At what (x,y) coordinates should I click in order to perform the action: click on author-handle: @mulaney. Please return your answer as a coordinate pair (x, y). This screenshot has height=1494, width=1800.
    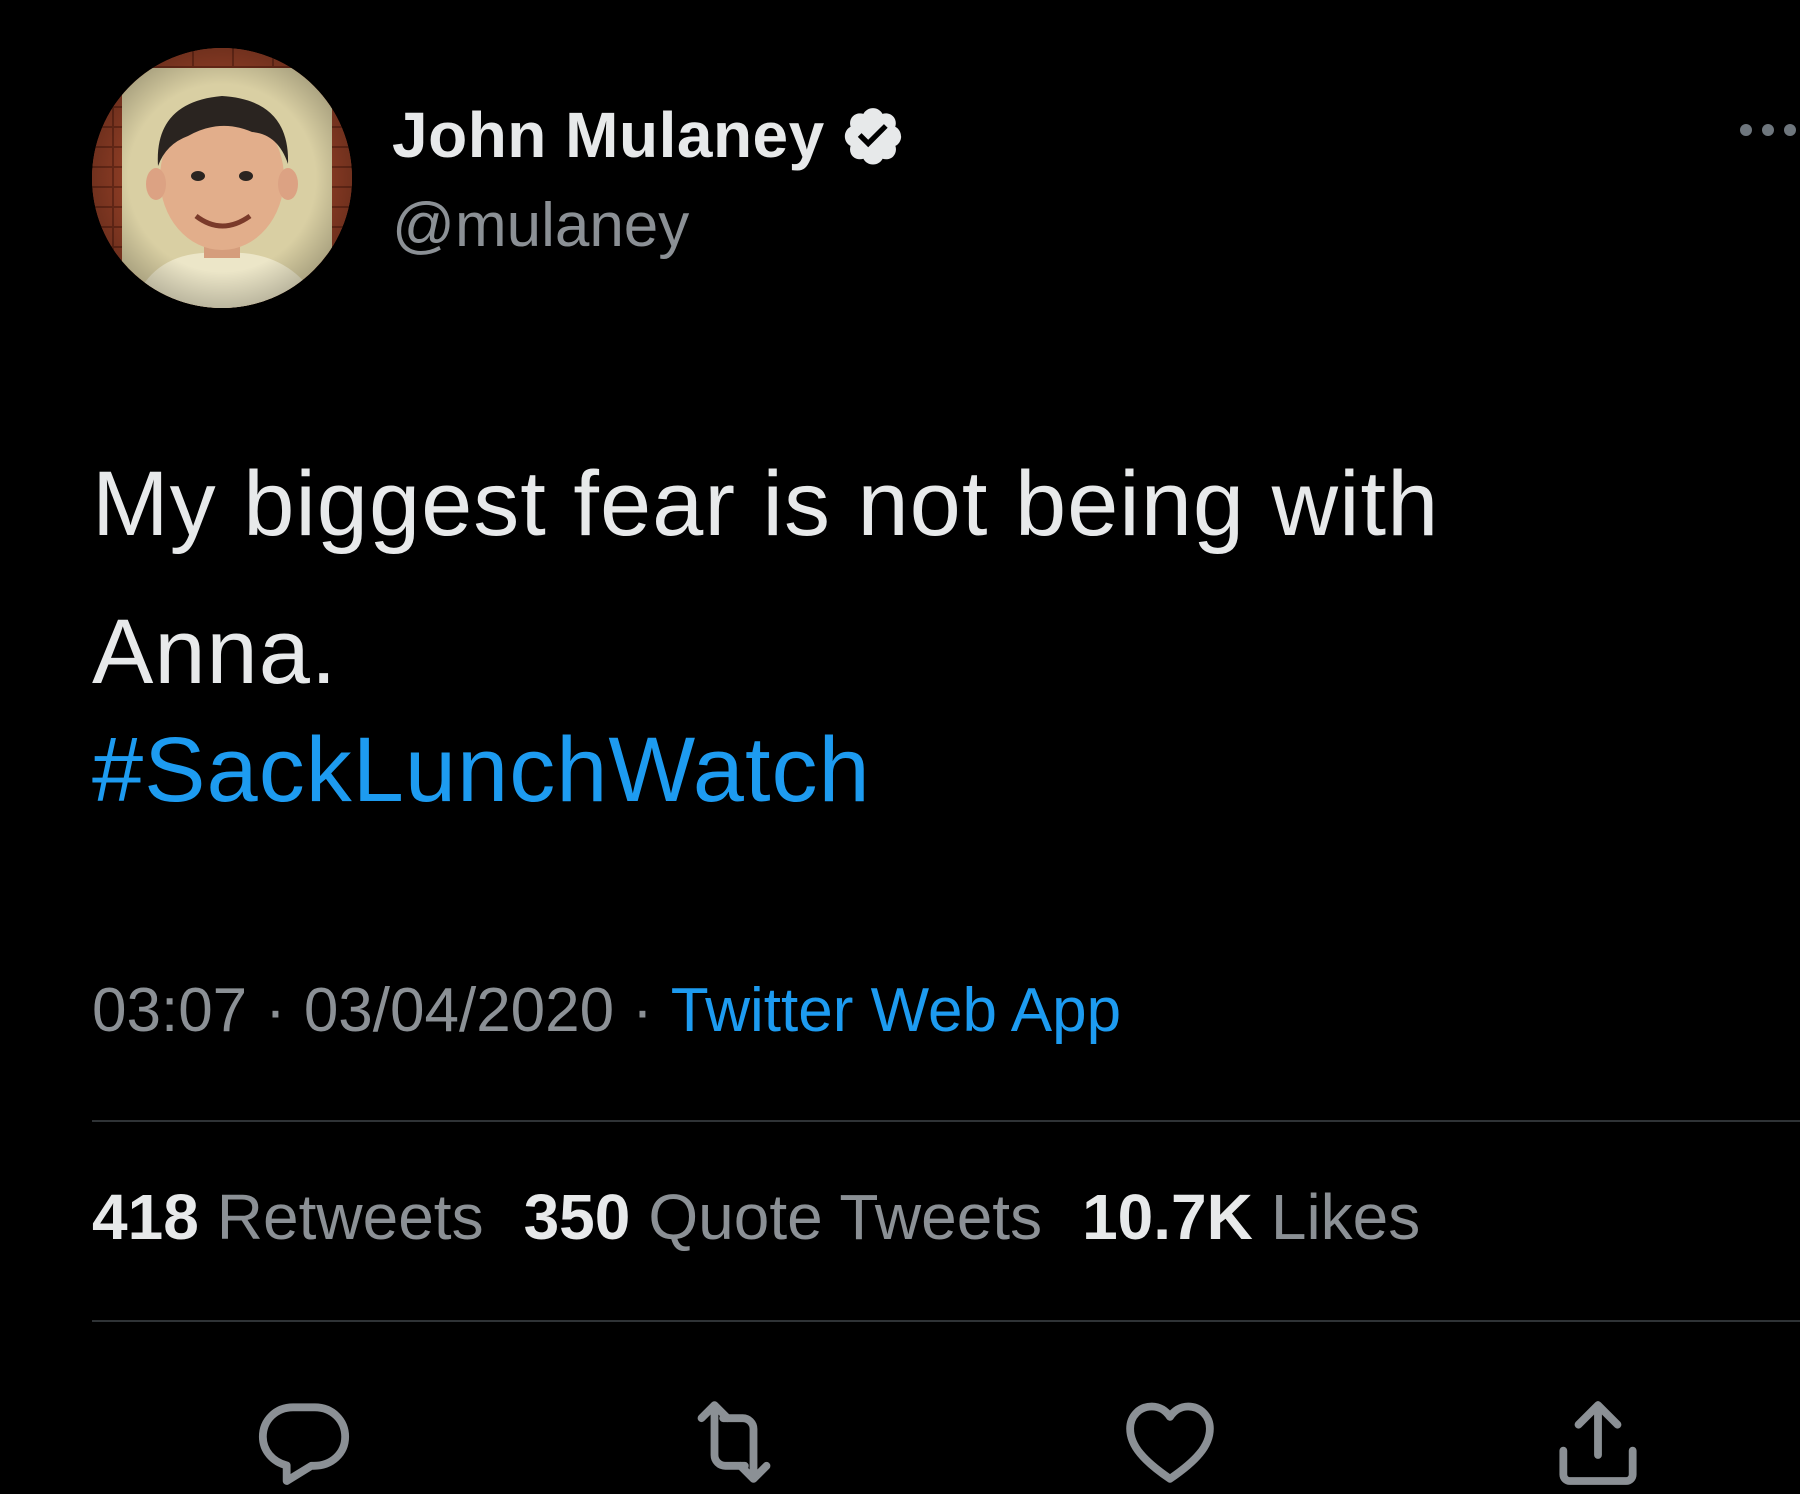
    Looking at the image, I should click on (540, 225).